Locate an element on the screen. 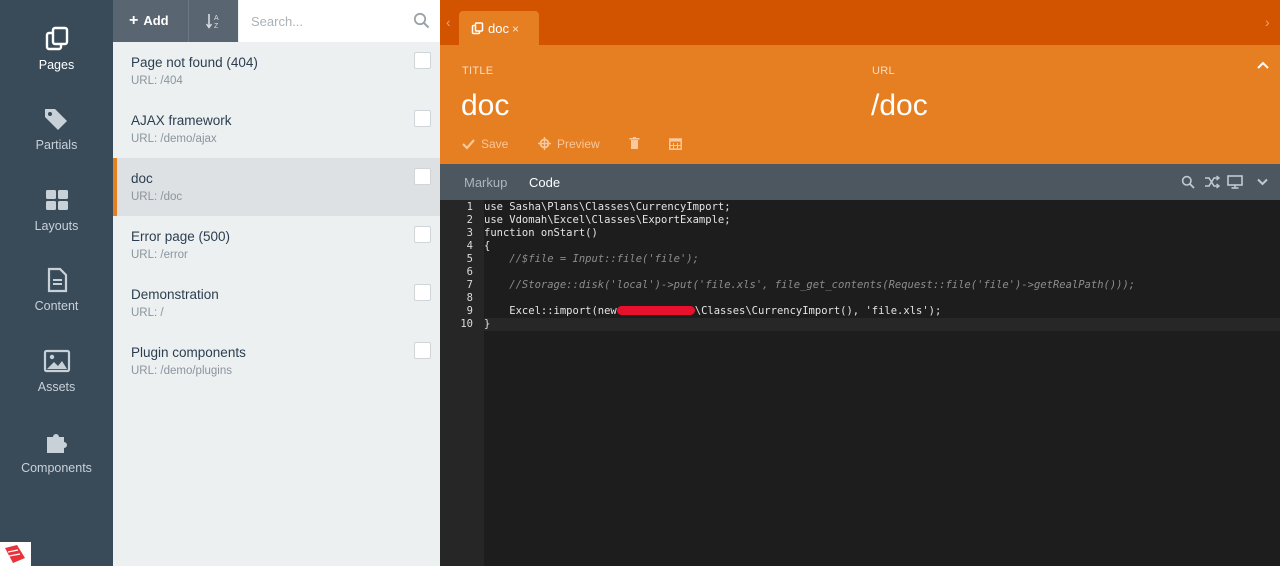  code-fragment: \Classes\CurrencyImport(), 'file.xls'); is located at coordinates (818, 311).